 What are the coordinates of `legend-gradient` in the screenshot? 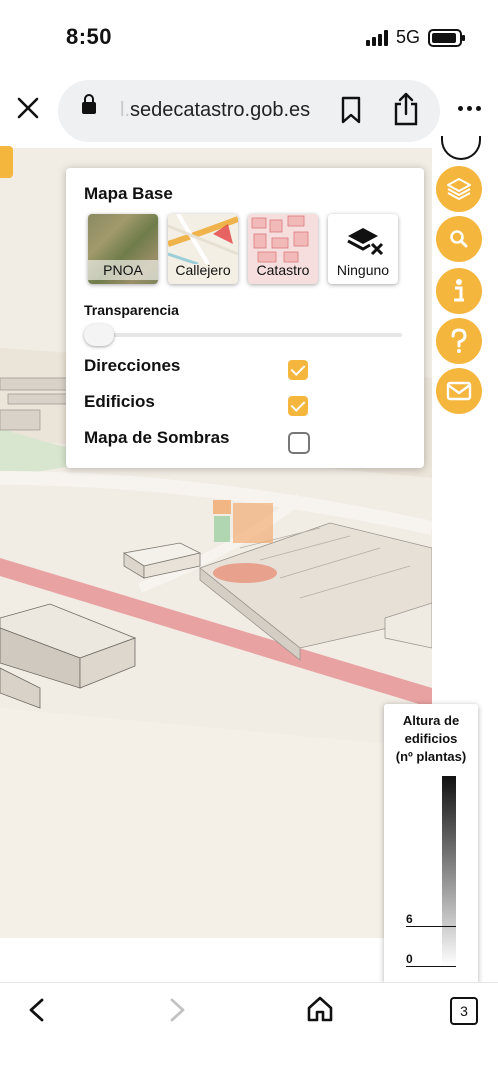 It's located at (449, 871).